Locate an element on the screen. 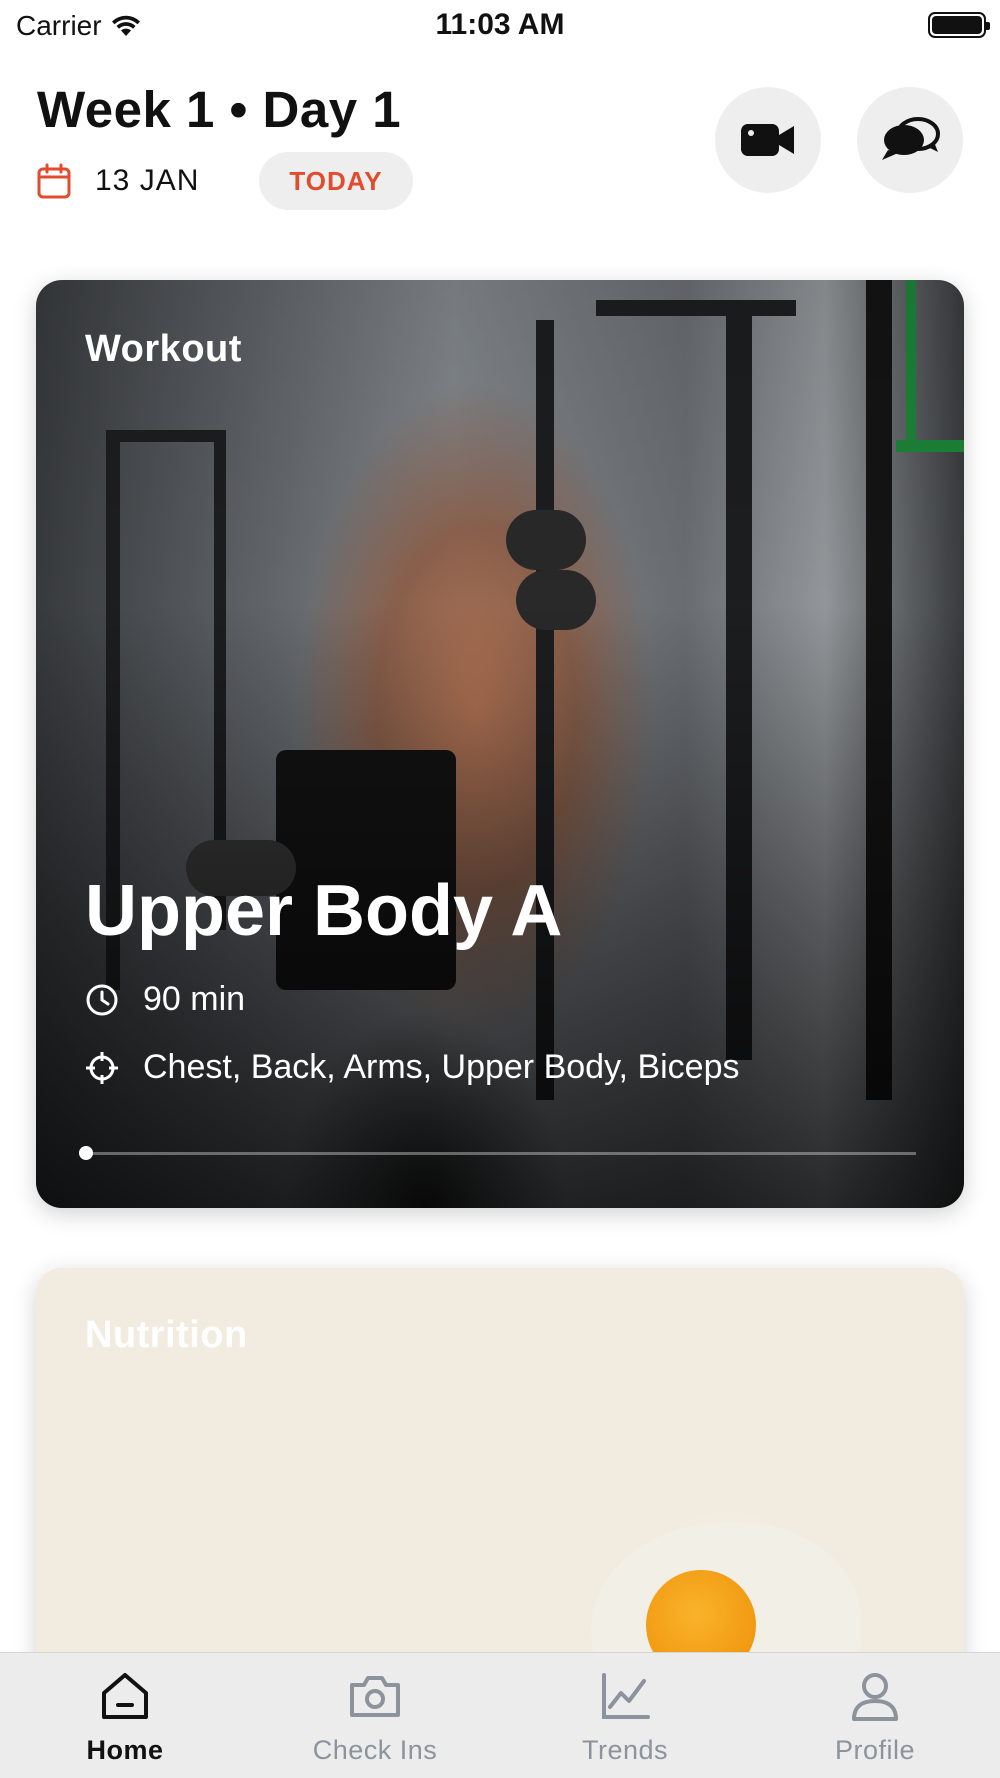 This screenshot has width=1000, height=1778. home-icon is located at coordinates (125, 1696).